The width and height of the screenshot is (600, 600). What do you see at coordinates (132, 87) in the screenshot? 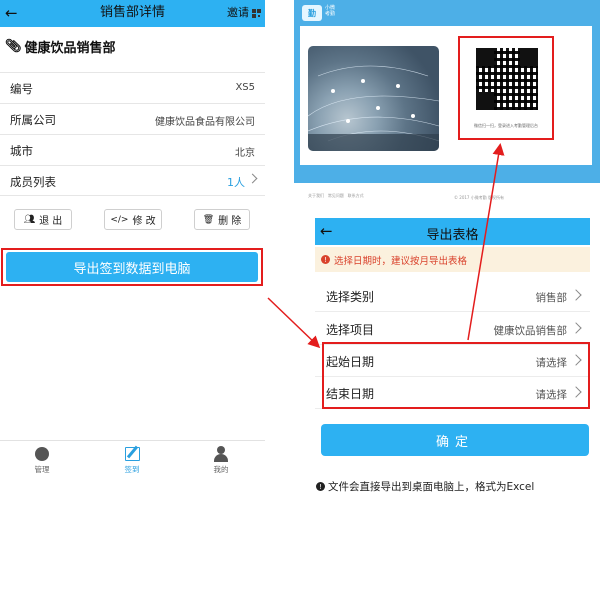
I see `row-code: 编号 XS5` at bounding box center [132, 87].